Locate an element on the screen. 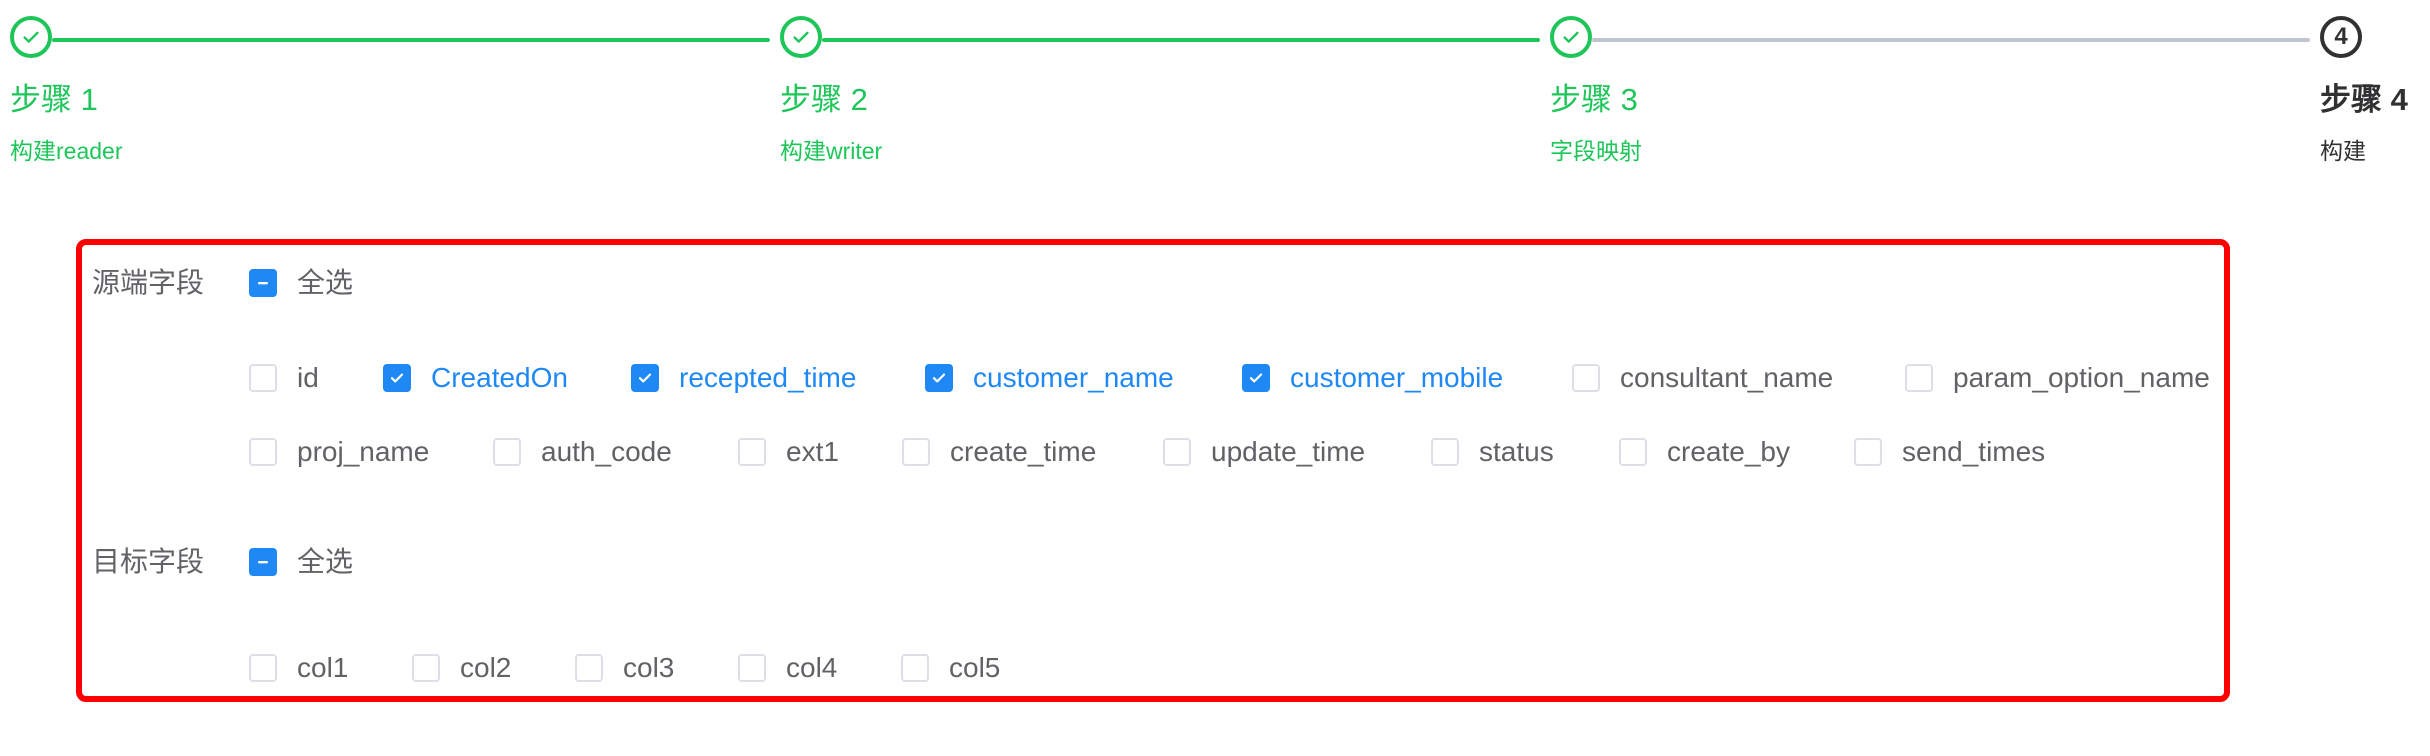 The image size is (2430, 756). target-select-all-label: 全选 is located at coordinates (325, 561).